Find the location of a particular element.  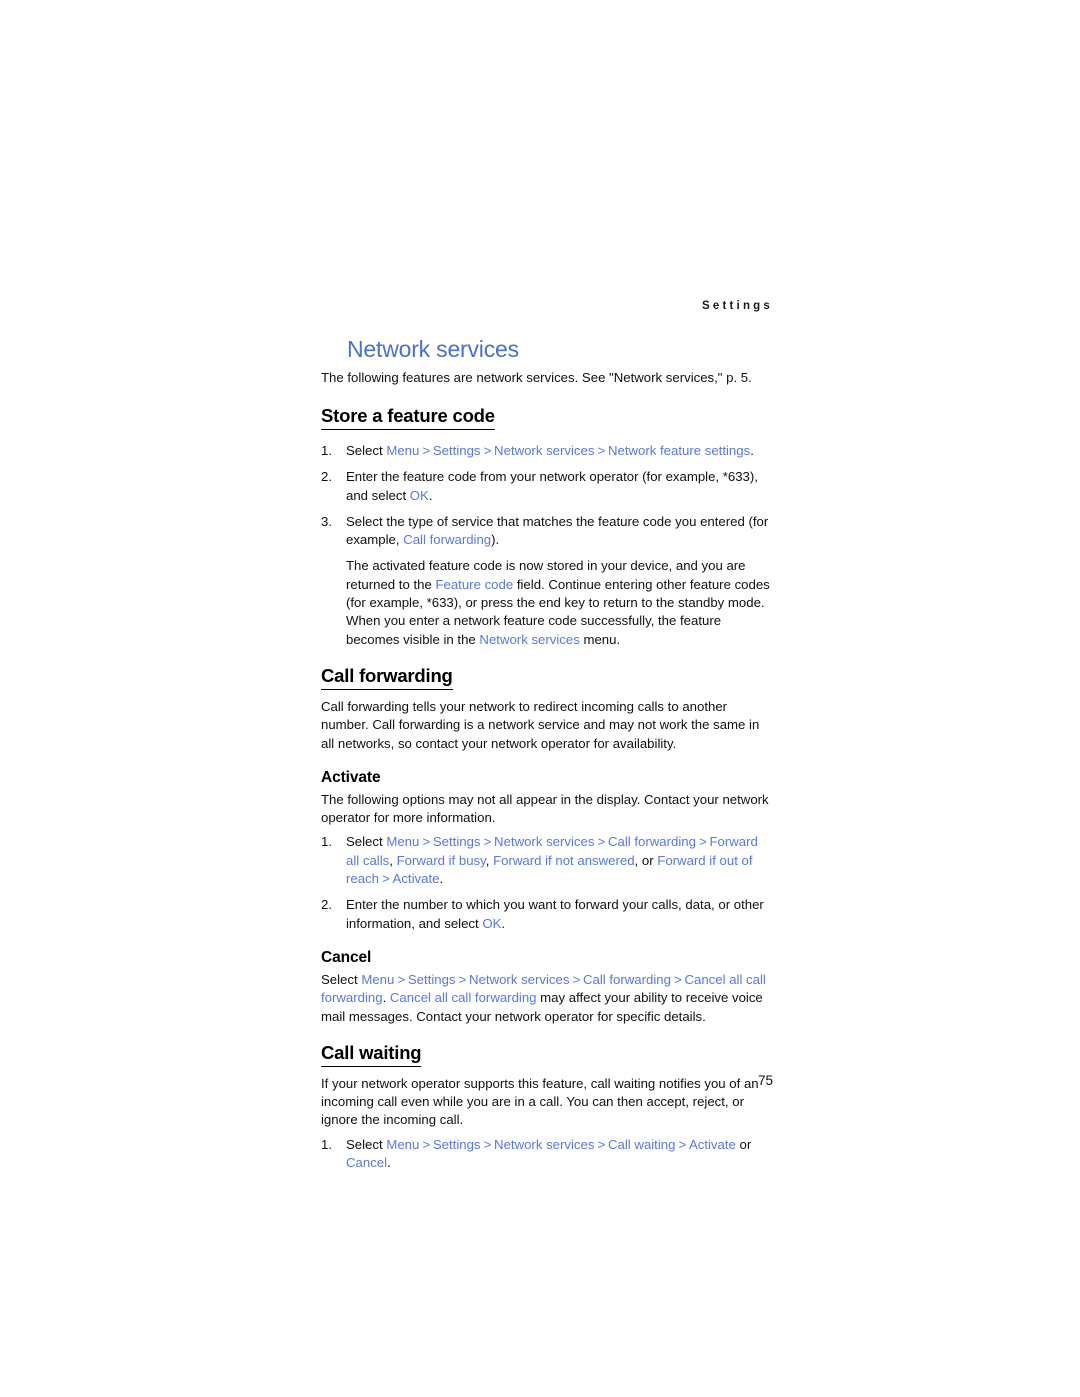

ui-reference: Call waiting is located at coordinates (641, 1144).